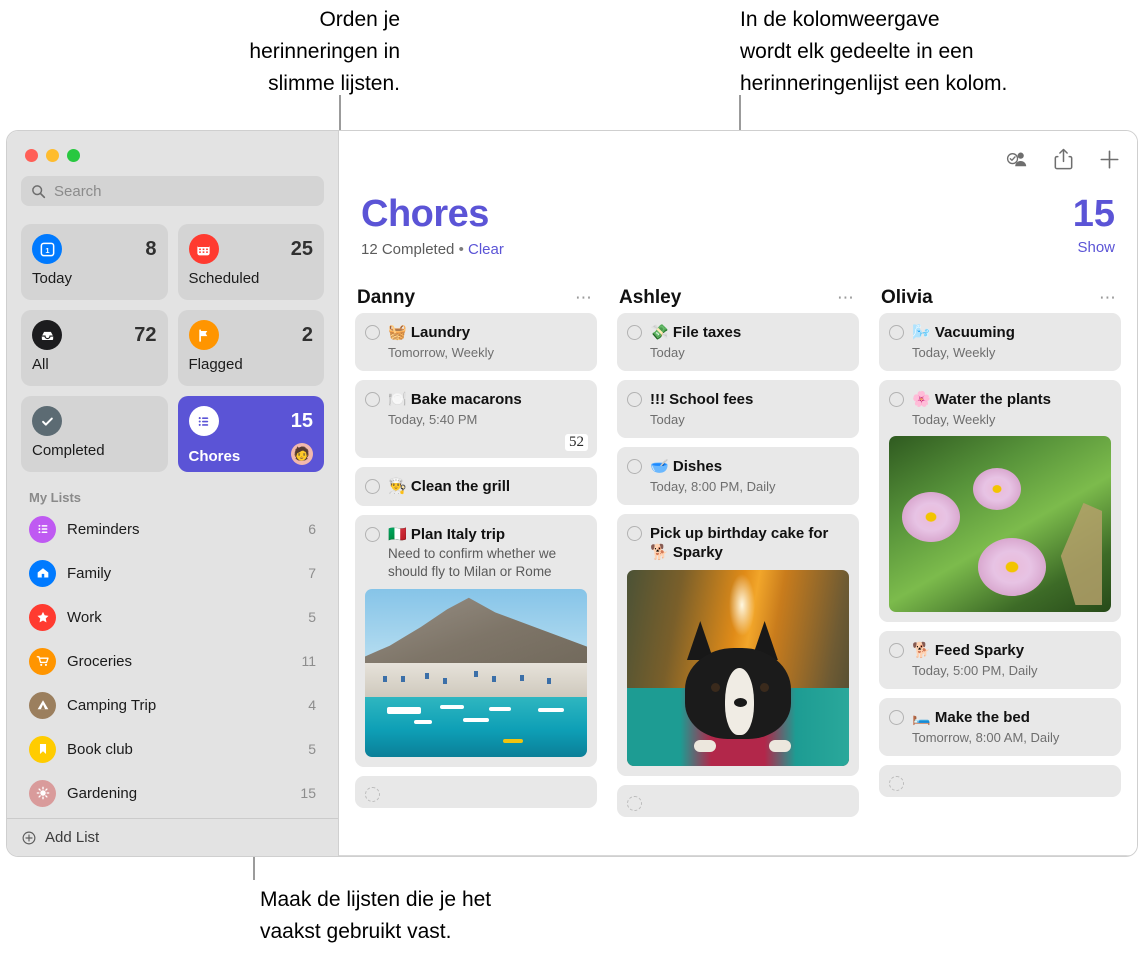 The image size is (1144, 958). Describe the element at coordinates (968, 650) in the screenshot. I see `reminder-title: 🐕 Feed Sparky` at that location.